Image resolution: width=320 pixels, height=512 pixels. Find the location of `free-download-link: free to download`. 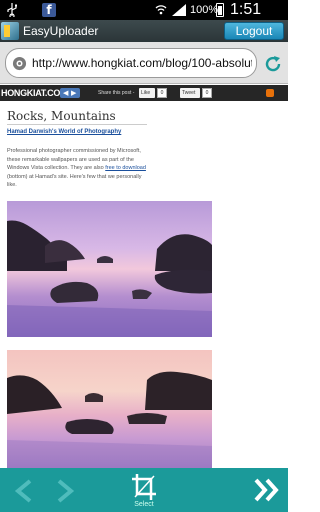

free-download-link: free to download is located at coordinates (125, 168).